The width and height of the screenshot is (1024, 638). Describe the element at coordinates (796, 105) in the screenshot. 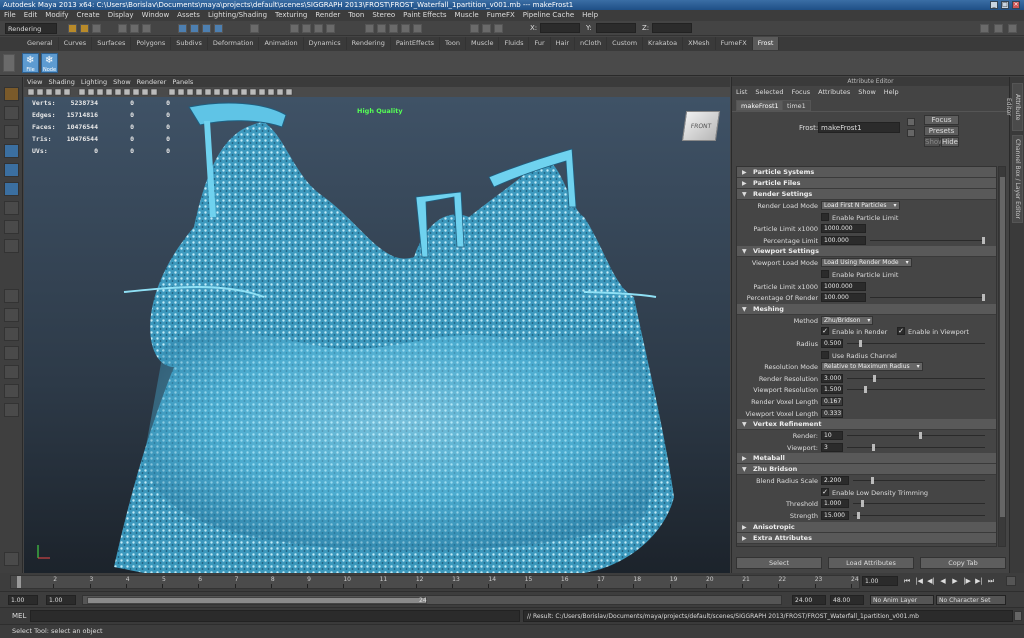

I see `tab-time1: time1` at that location.